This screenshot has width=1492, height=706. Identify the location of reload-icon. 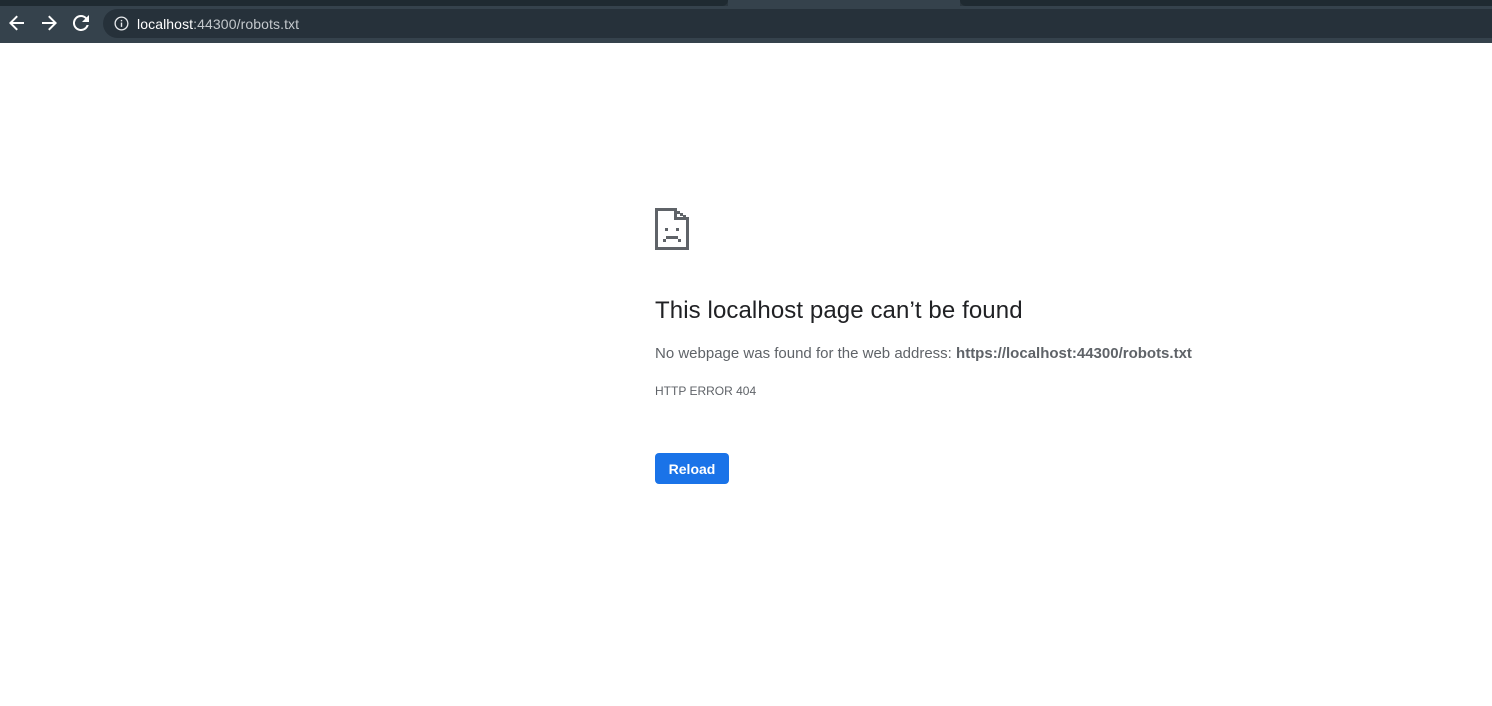
(81, 23).